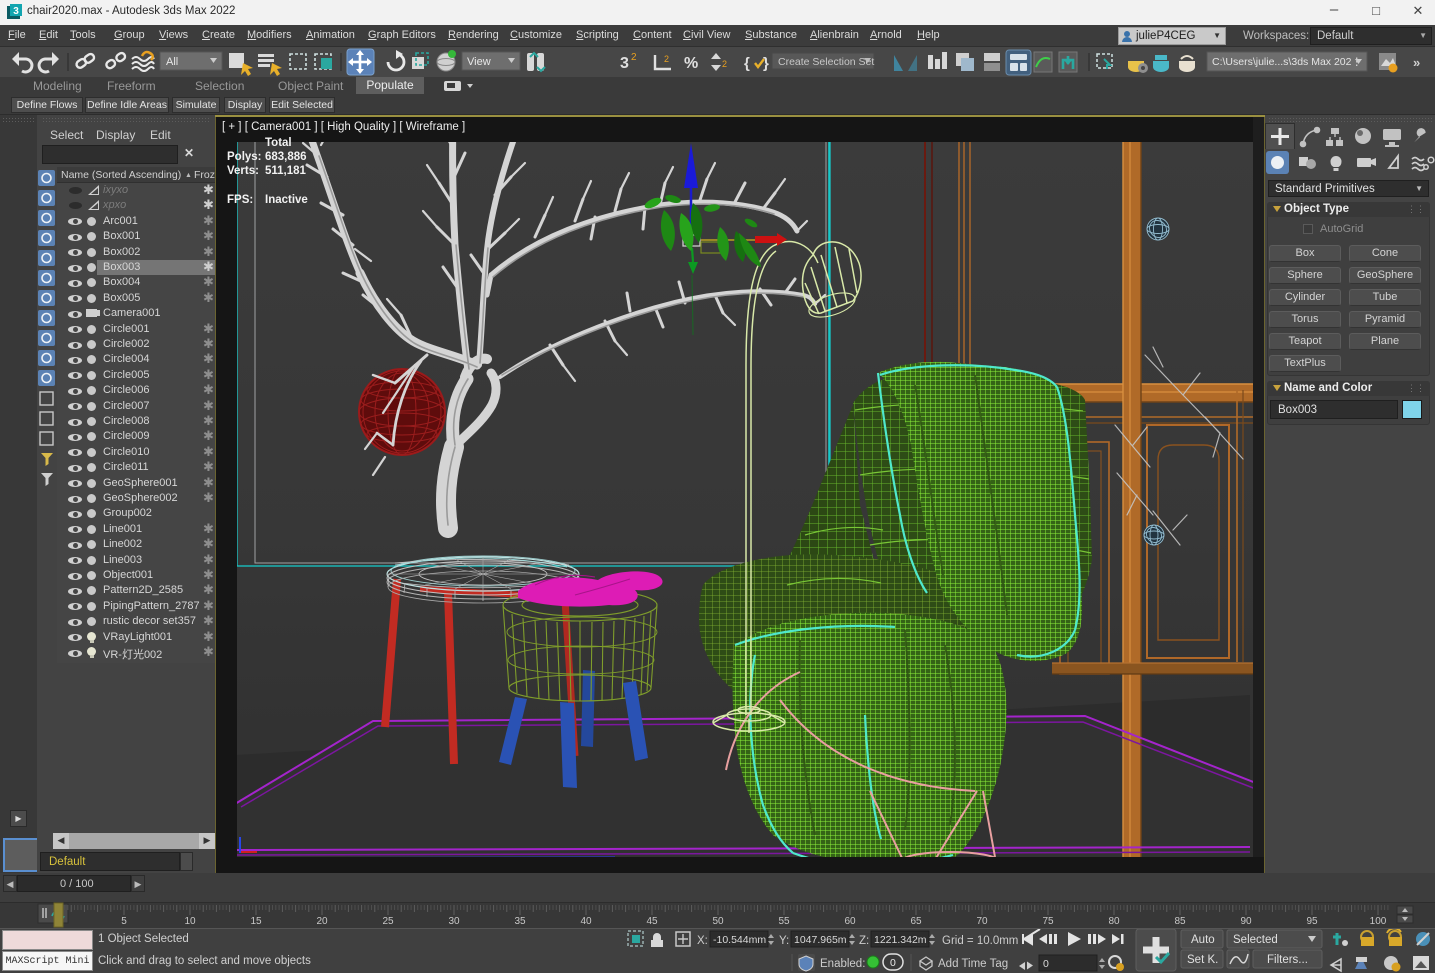 This screenshot has height=973, width=1435. What do you see at coordinates (1246, 921) in the screenshot?
I see `svg-text: 90` at bounding box center [1246, 921].